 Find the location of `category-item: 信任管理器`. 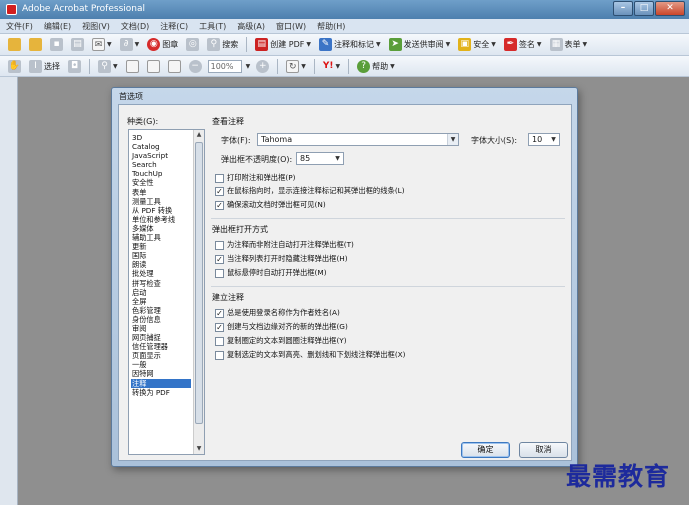

category-item: 信任管理器 is located at coordinates (161, 346).